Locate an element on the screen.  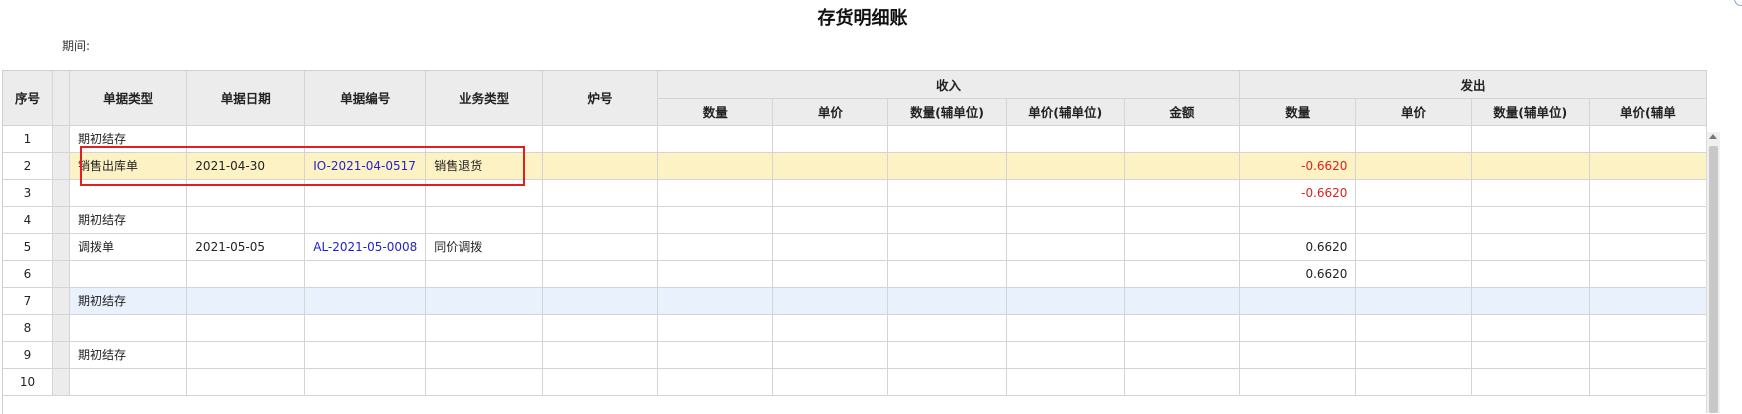
header-receive-aux-price: 单价(辅单位) is located at coordinates (1065, 112).